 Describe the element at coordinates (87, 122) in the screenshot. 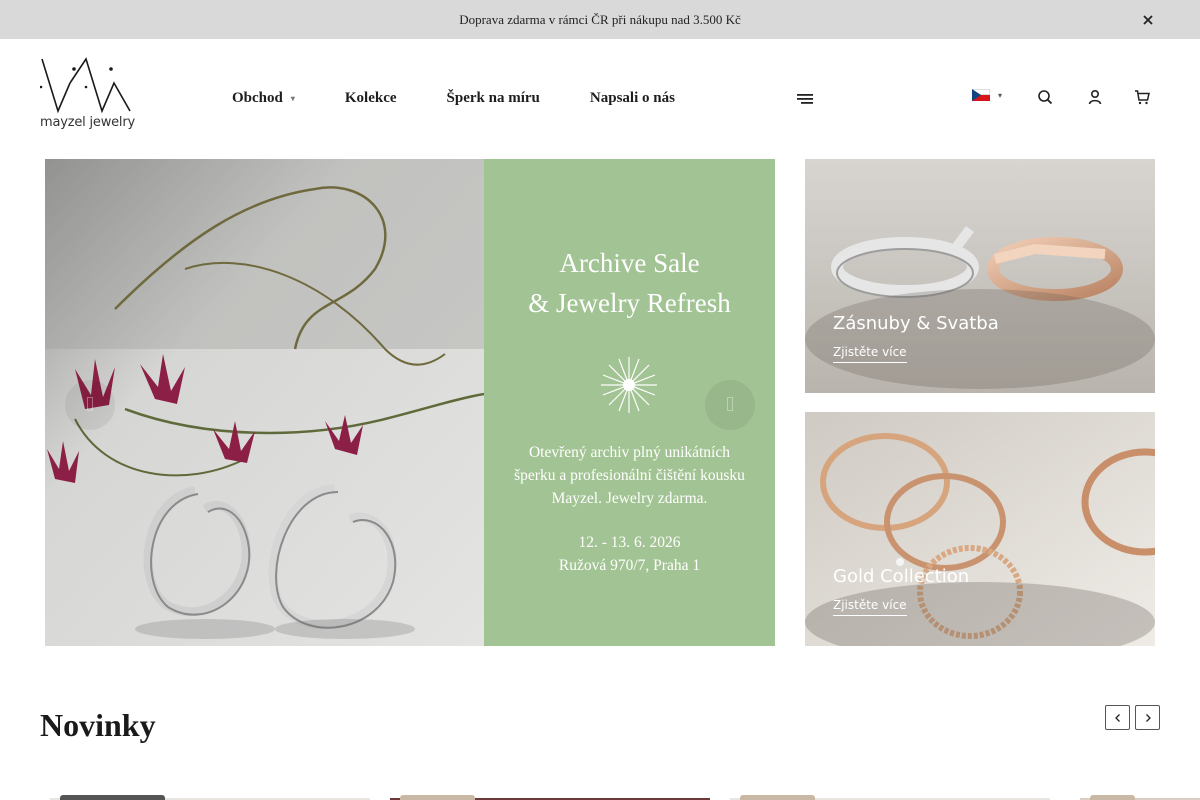

I see `logo-text: mayzel jewelry` at that location.